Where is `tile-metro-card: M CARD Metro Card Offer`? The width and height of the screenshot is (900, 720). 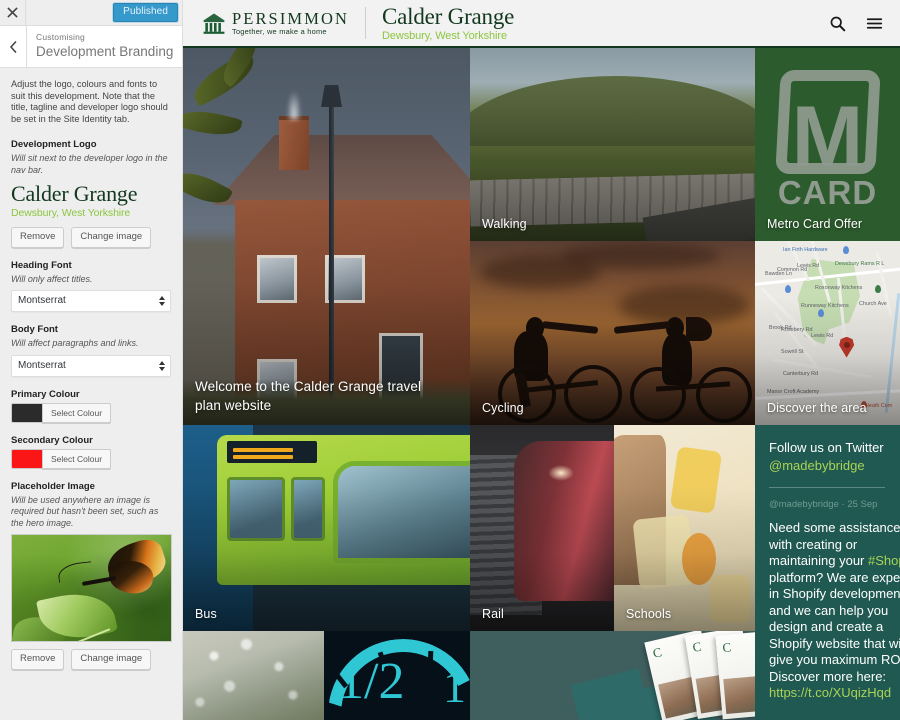 tile-metro-card: M CARD Metro Card Offer is located at coordinates (827, 144).